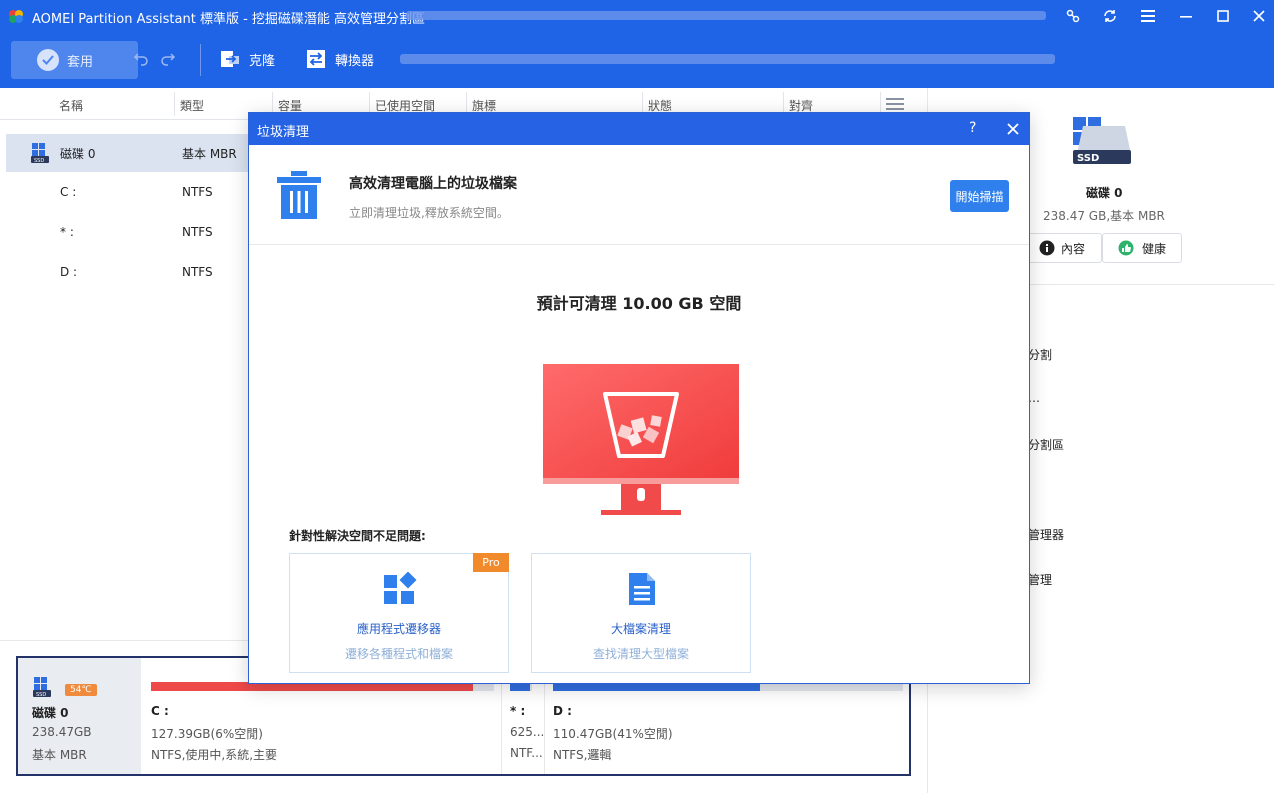  What do you see at coordinates (200, 60) in the screenshot?
I see `toolbar-divider` at bounding box center [200, 60].